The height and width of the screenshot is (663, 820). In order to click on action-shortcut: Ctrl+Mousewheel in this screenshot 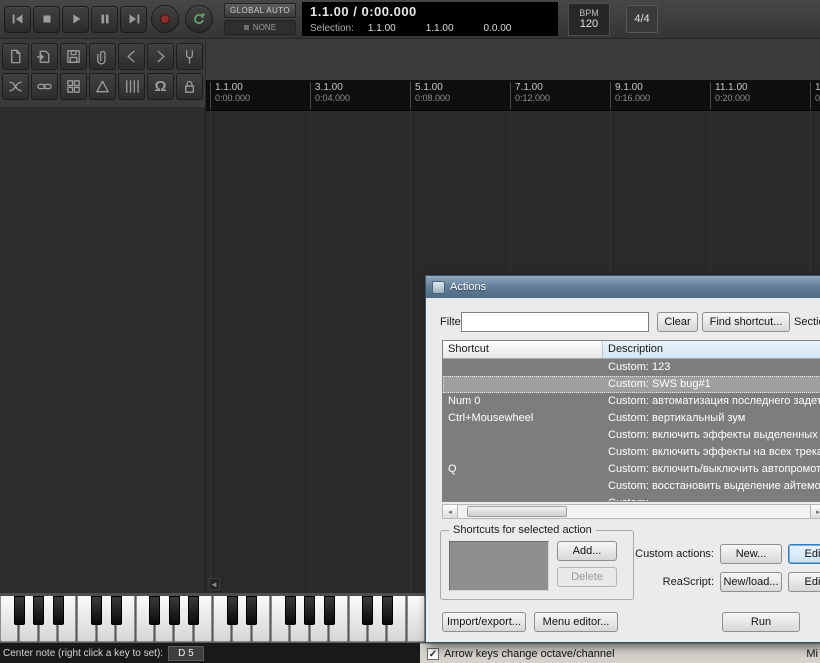, I will do `click(491, 418)`.